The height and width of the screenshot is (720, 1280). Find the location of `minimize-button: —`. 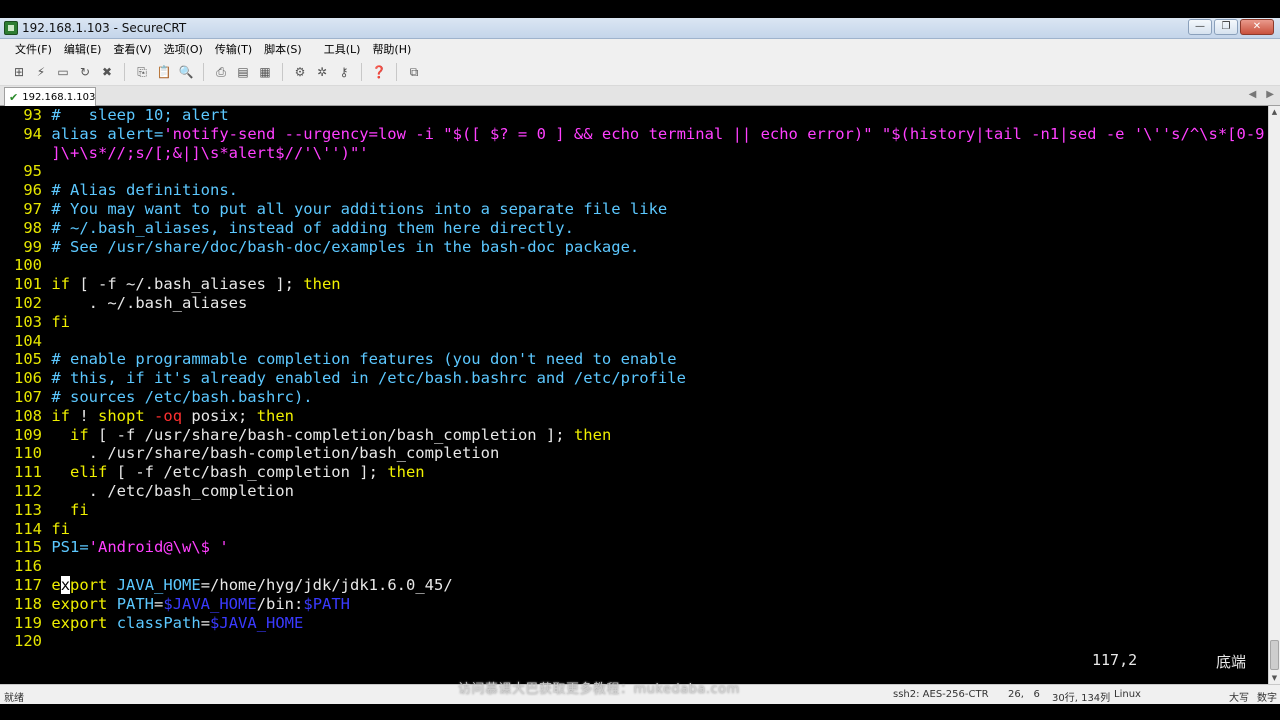

minimize-button: — is located at coordinates (1200, 27).